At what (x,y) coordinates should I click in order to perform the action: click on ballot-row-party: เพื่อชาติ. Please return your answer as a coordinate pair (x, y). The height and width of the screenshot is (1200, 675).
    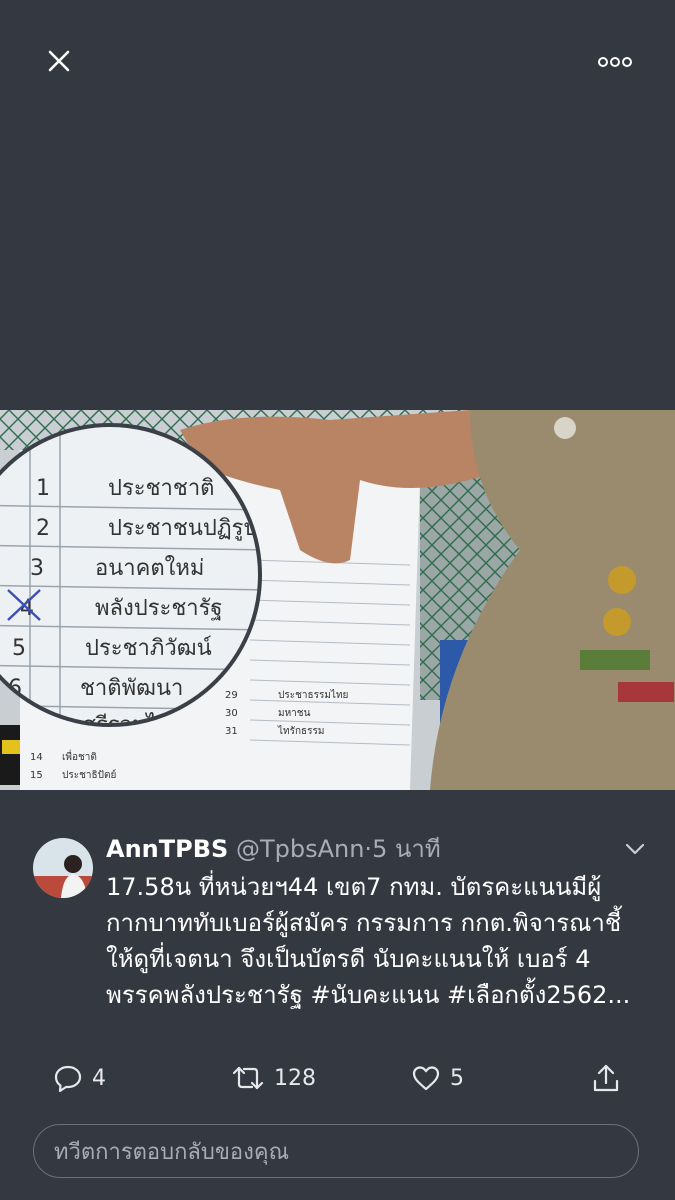
    Looking at the image, I should click on (79, 756).